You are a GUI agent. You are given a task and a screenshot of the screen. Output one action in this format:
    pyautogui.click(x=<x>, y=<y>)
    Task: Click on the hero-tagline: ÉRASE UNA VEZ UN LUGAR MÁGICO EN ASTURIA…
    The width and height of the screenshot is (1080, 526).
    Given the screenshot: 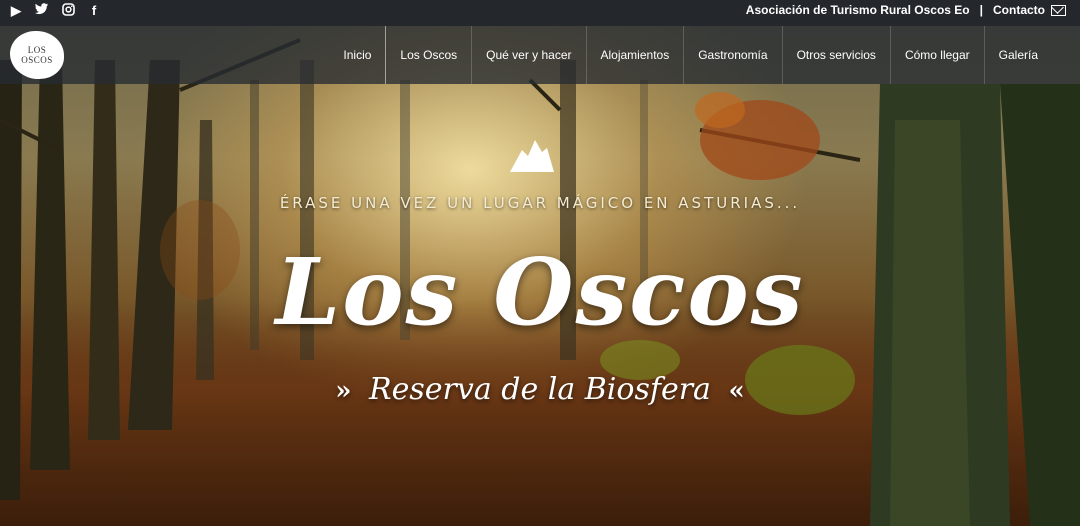 What is the action you would take?
    pyautogui.click(x=540, y=203)
    